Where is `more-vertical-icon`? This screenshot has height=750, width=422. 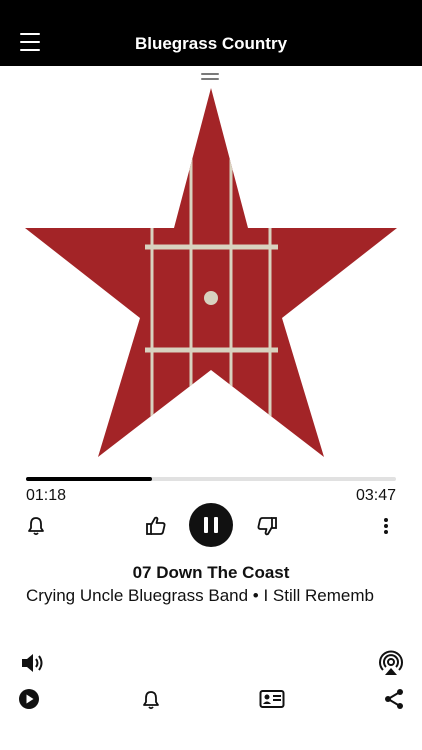 more-vertical-icon is located at coordinates (386, 526).